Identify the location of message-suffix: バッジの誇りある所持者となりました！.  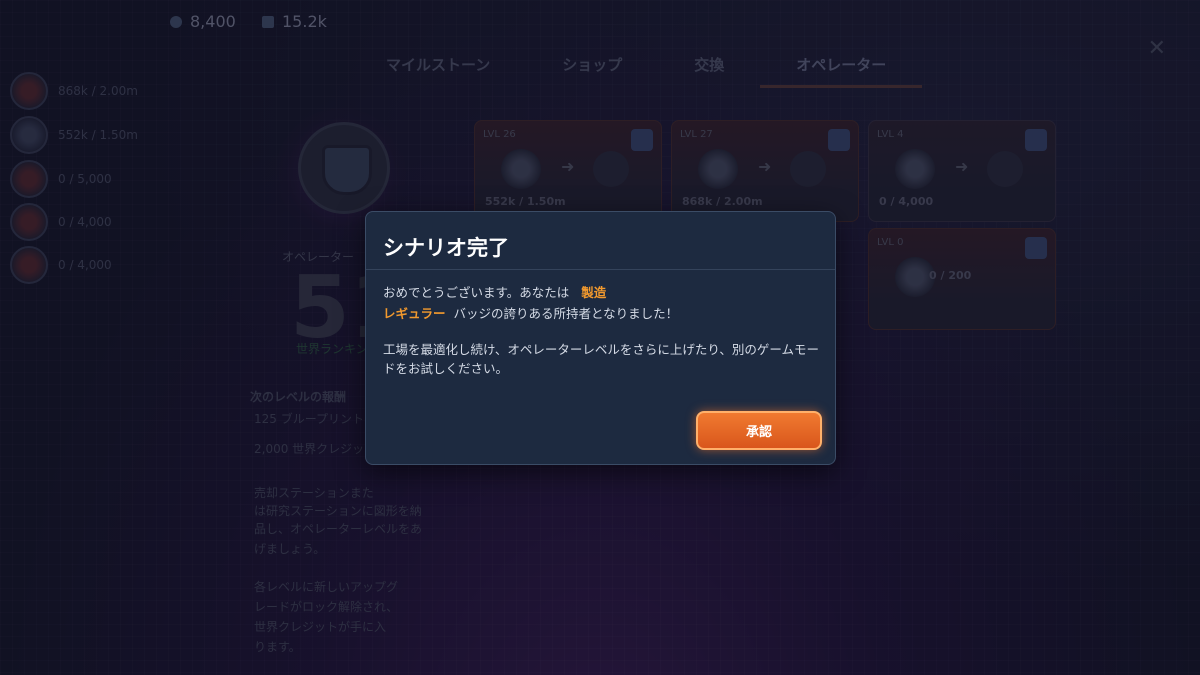
(566, 313).